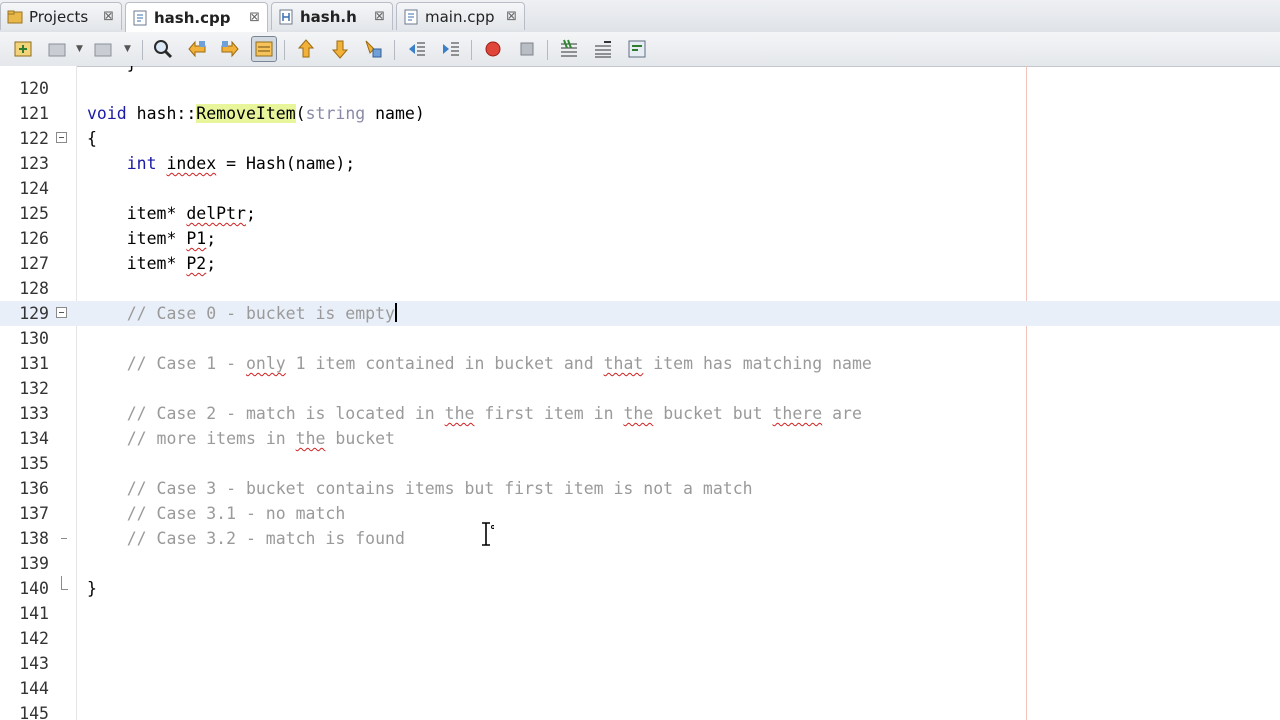  I want to click on line-number: 138, so click(34, 538).